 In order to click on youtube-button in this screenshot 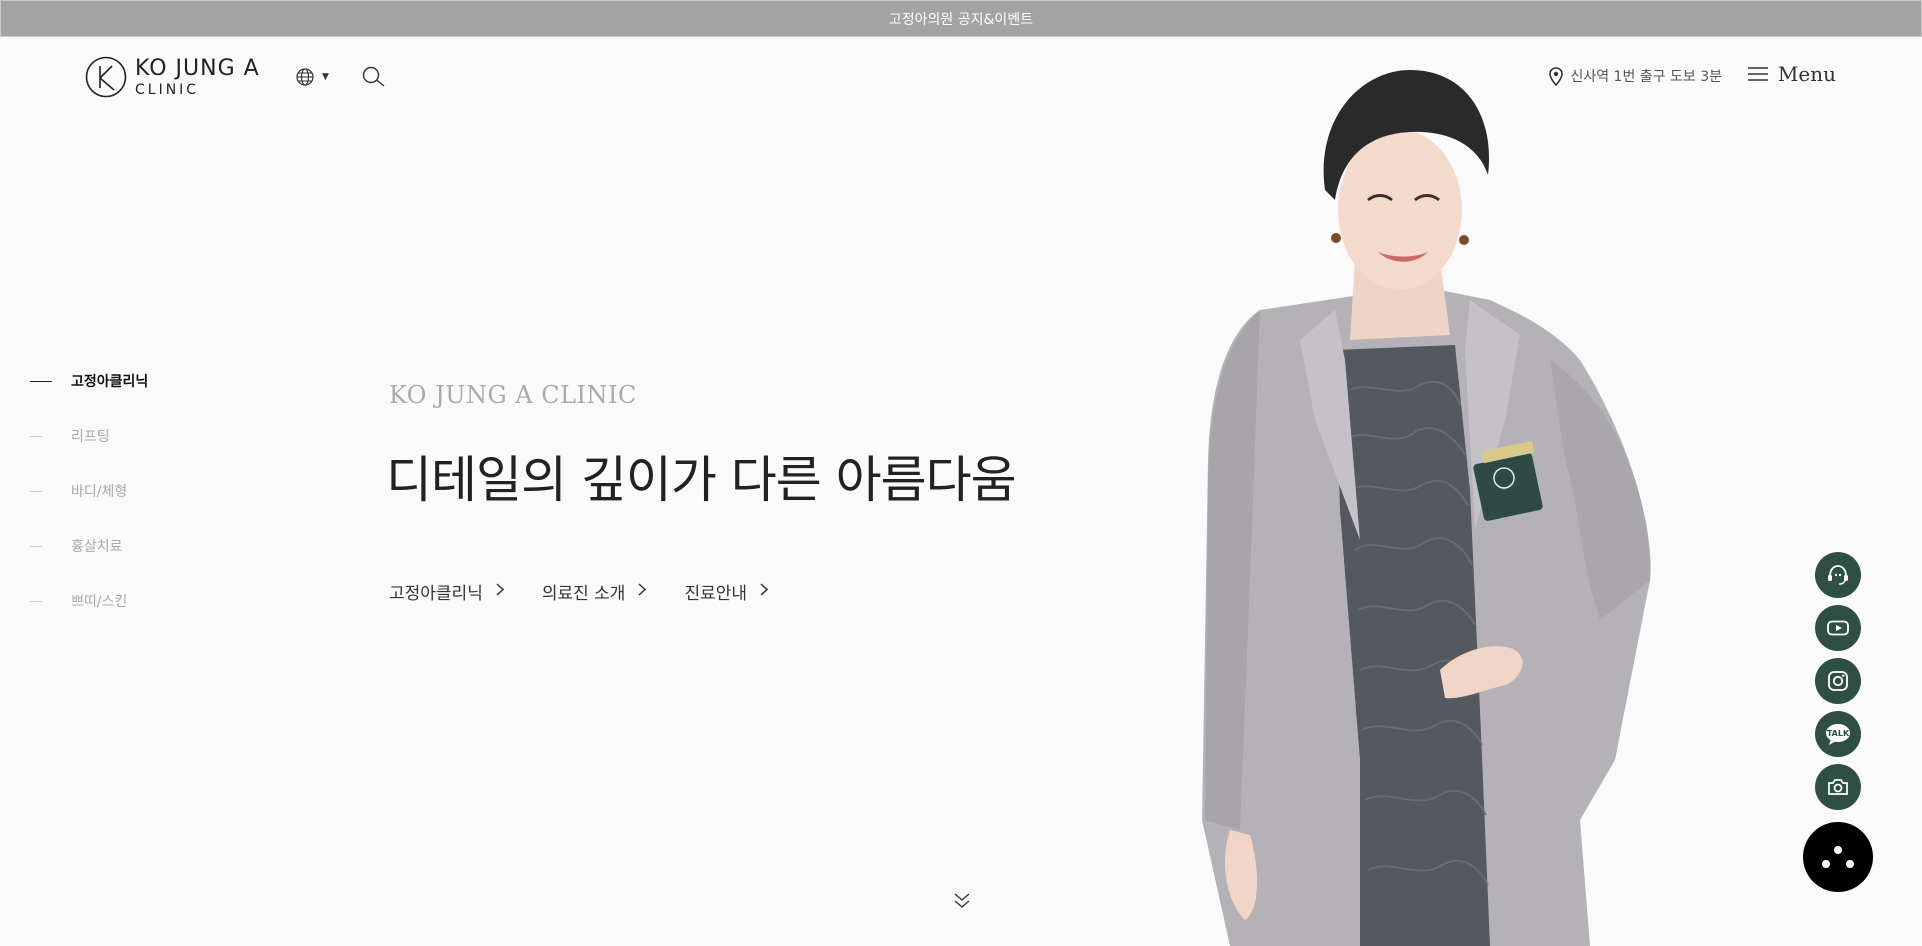, I will do `click(1838, 628)`.